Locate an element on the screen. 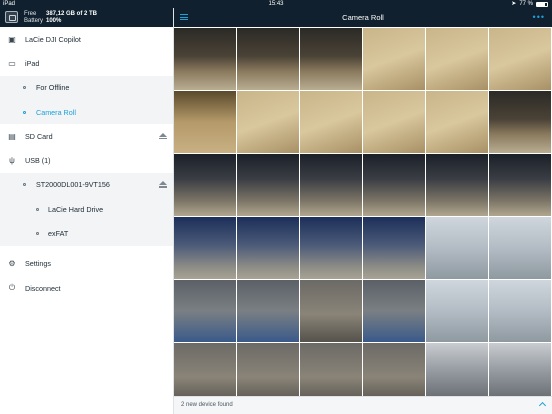 Image resolution: width=552 pixels, height=414 pixels. sidebar-item-label: USB (1) is located at coordinates (38, 161).